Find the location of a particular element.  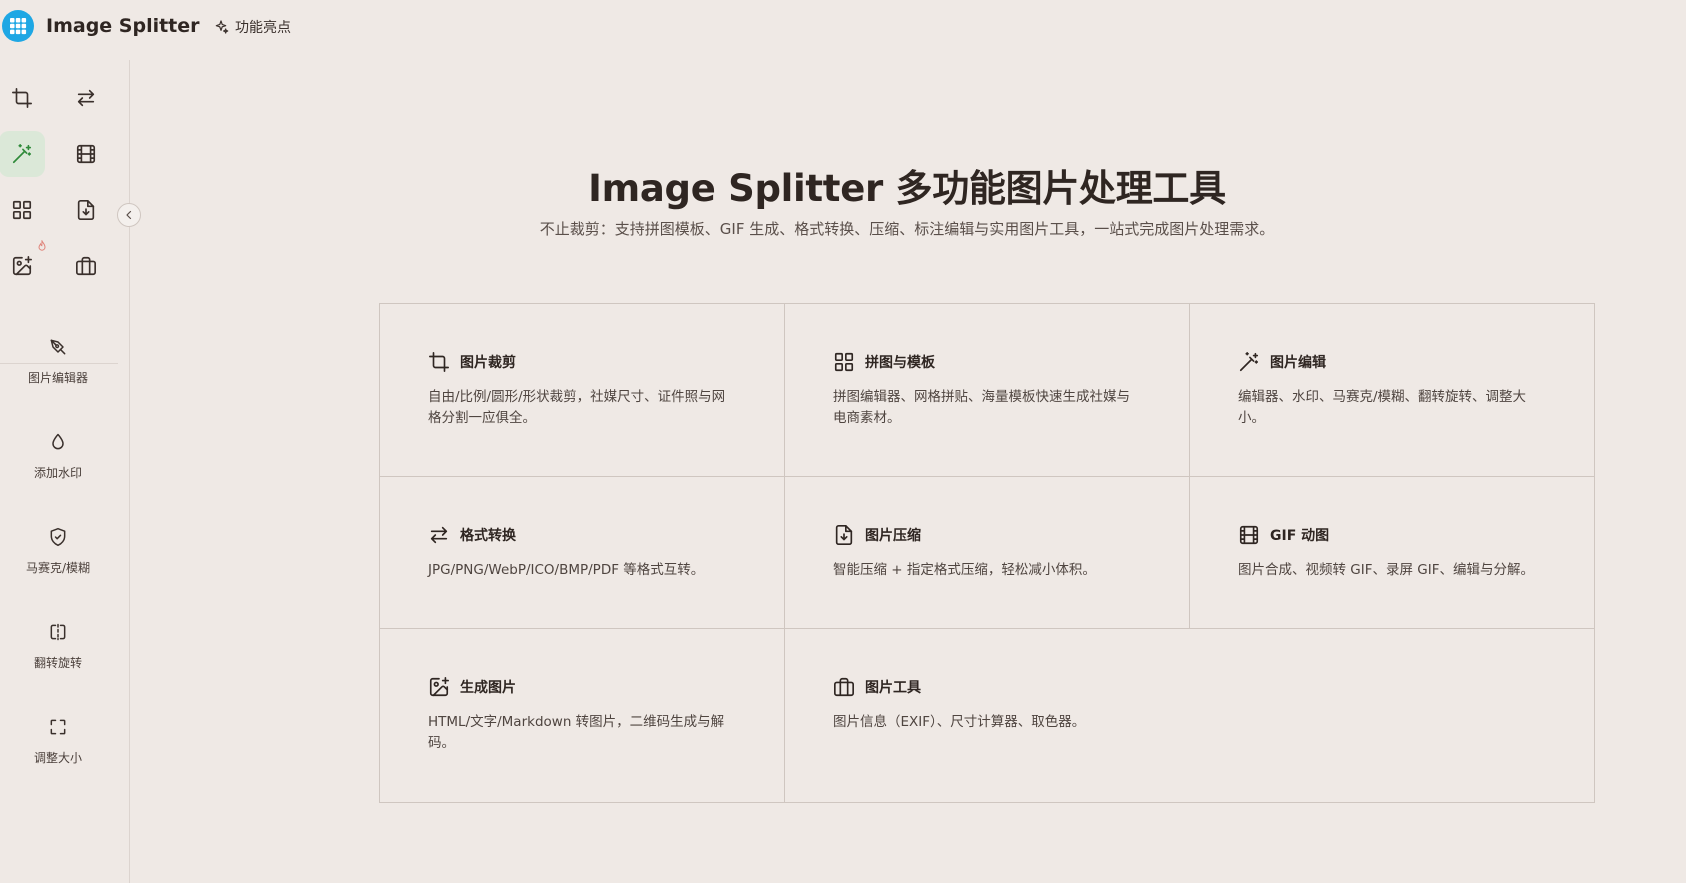

file-download-icon is located at coordinates (844, 535).